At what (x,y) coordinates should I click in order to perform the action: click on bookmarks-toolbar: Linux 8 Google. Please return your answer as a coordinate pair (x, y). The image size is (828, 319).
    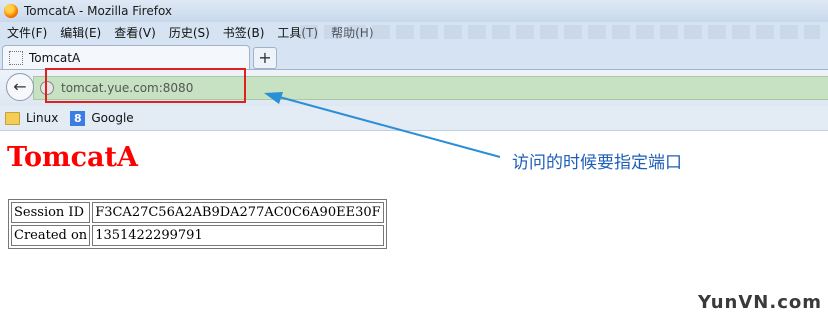
    Looking at the image, I should click on (414, 118).